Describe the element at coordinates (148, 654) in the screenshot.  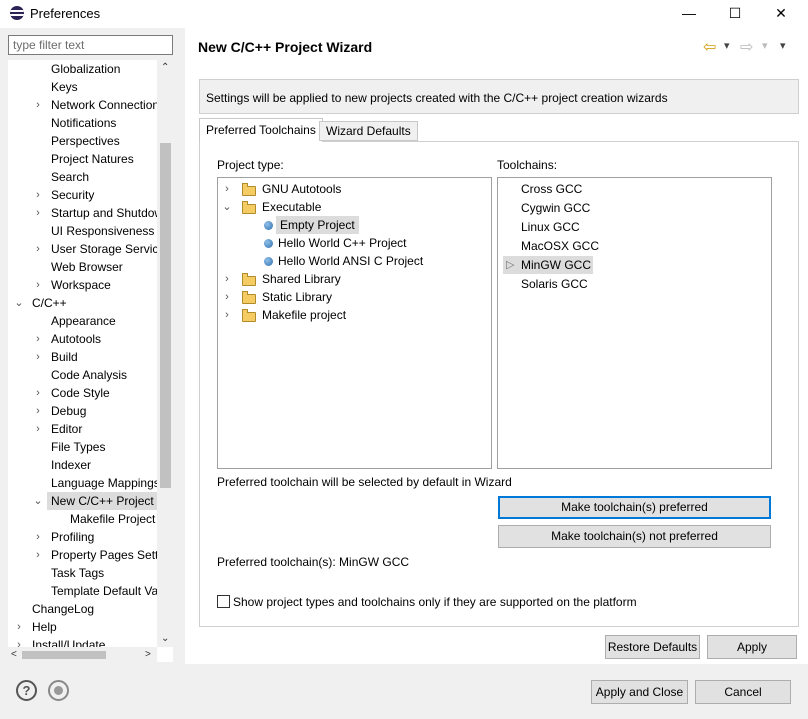
I see `scroll-right-icon: >` at that location.